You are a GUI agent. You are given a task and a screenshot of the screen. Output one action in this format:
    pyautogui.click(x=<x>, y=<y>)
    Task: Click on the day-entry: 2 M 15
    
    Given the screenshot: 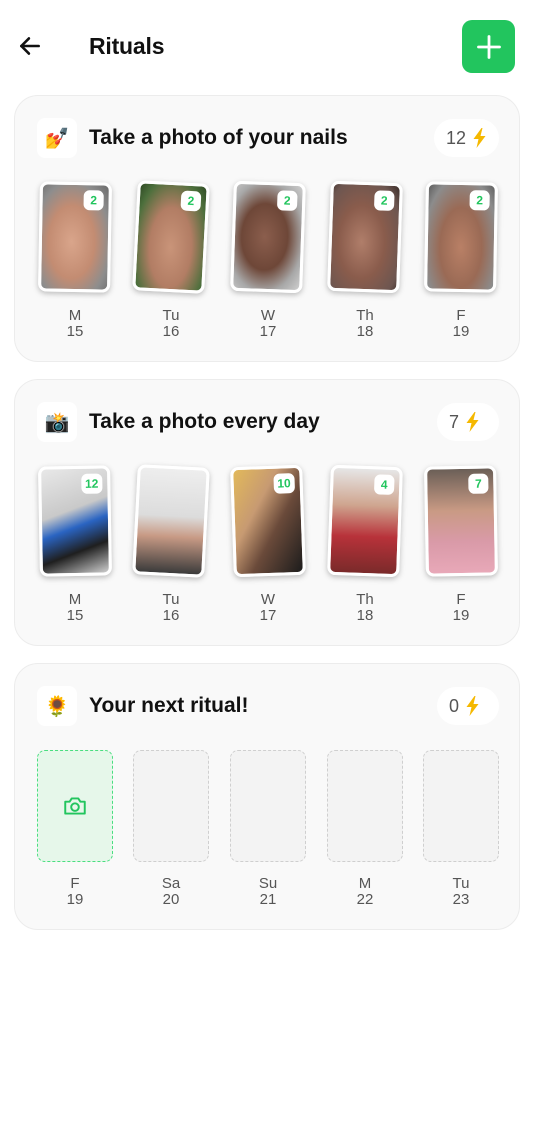 What is the action you would take?
    pyautogui.click(x=75, y=265)
    